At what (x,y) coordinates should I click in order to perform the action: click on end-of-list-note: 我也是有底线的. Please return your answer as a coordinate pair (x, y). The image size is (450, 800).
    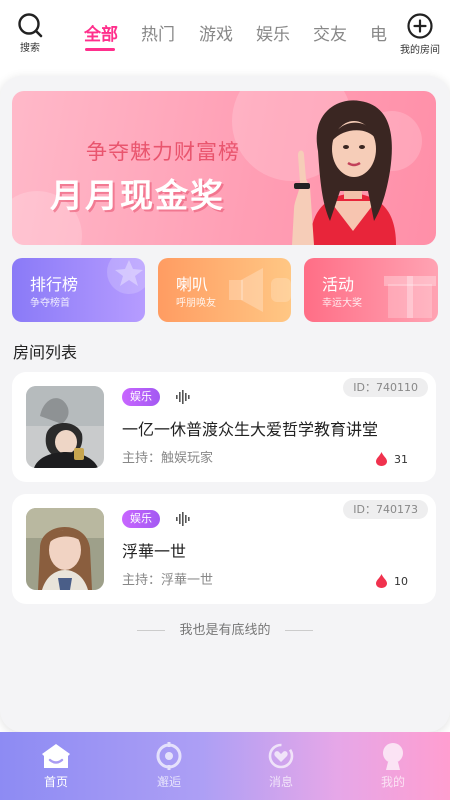
    Looking at the image, I should click on (225, 628).